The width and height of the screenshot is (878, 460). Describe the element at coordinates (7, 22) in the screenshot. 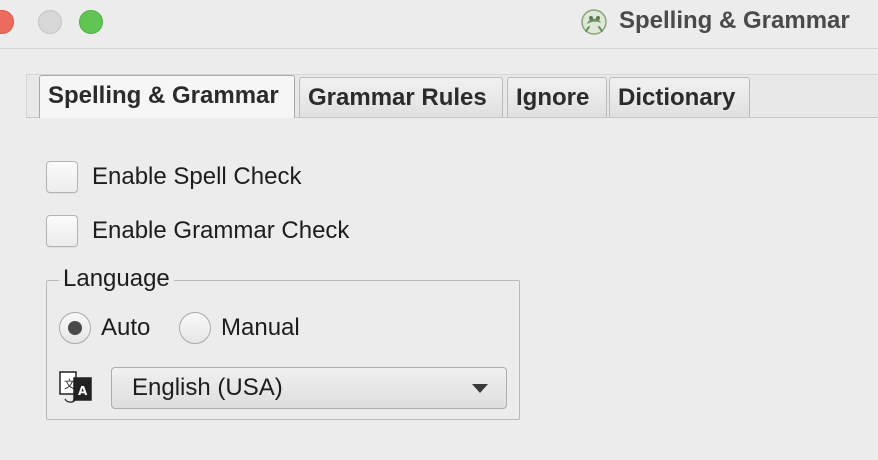

I see `close-window-button` at that location.